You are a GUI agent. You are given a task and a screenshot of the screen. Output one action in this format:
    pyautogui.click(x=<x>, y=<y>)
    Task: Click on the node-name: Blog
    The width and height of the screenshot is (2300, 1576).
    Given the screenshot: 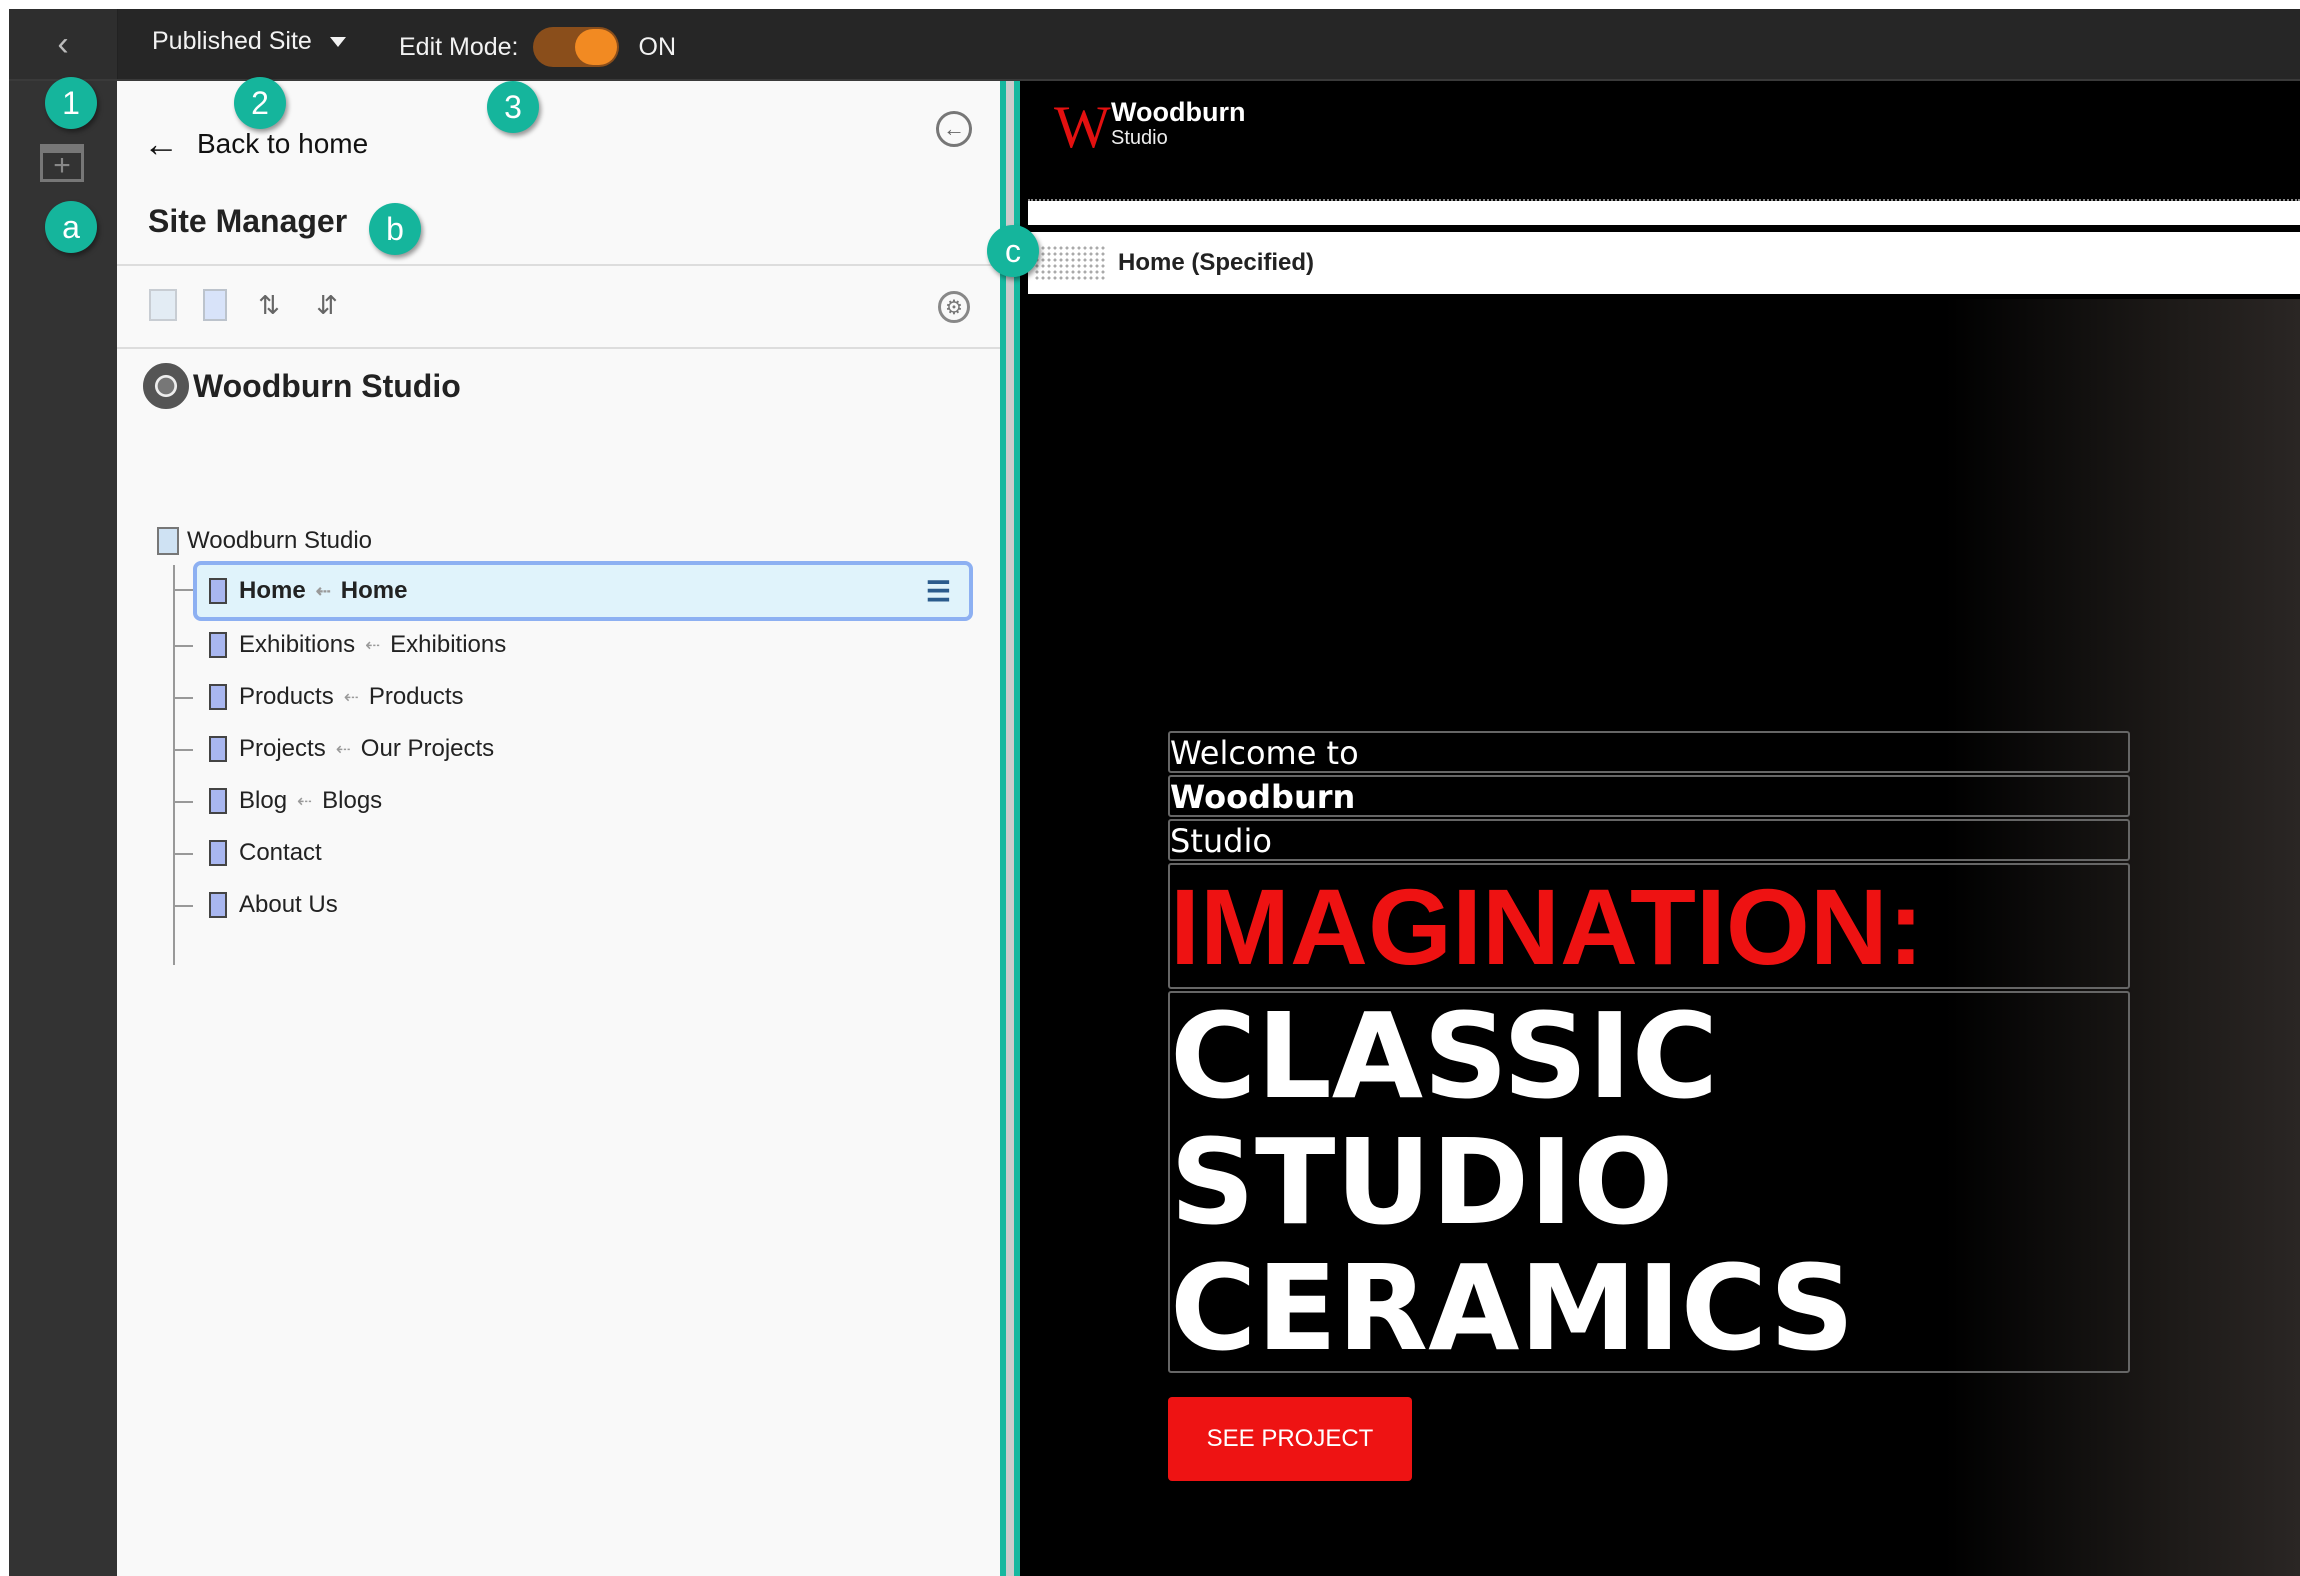 What is the action you would take?
    pyautogui.click(x=263, y=800)
    